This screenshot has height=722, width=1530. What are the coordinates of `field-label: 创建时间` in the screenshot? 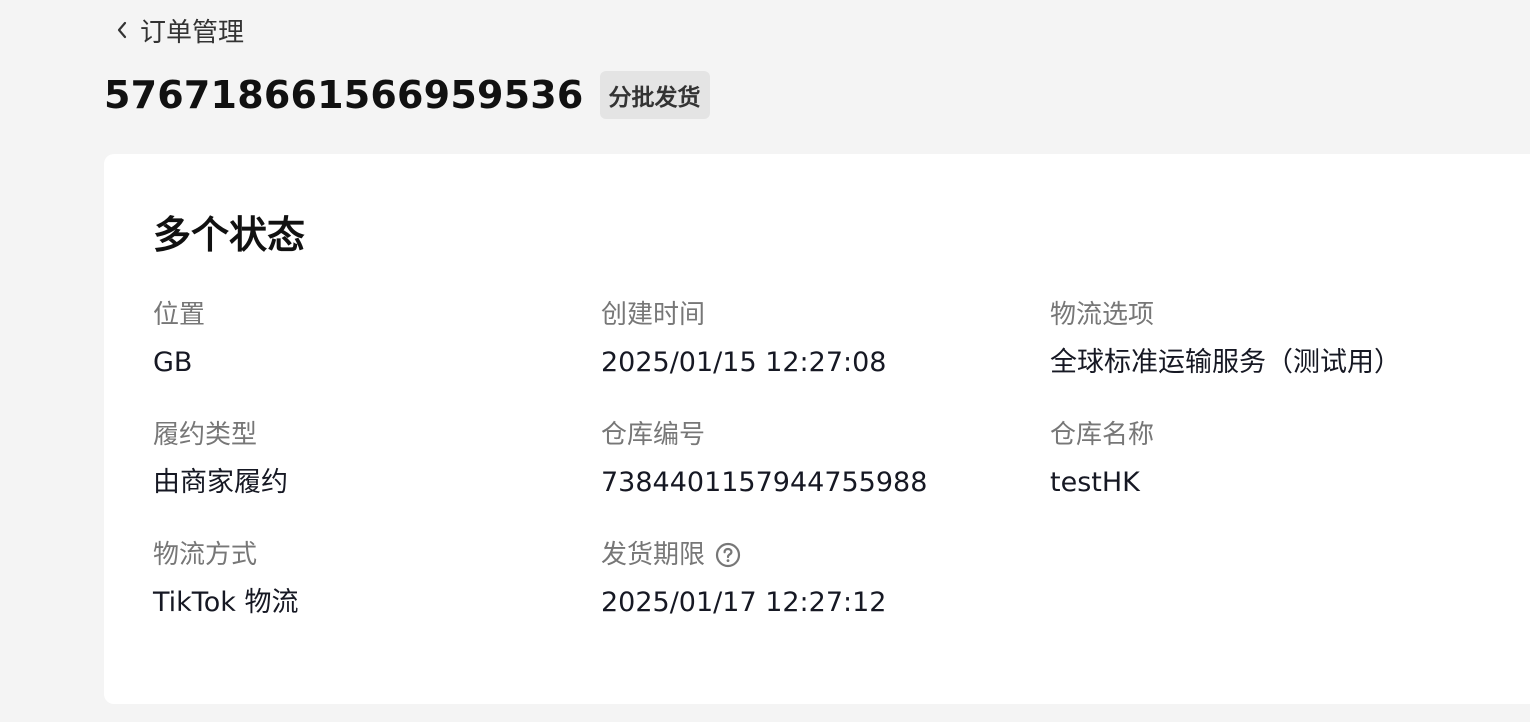 It's located at (653, 315).